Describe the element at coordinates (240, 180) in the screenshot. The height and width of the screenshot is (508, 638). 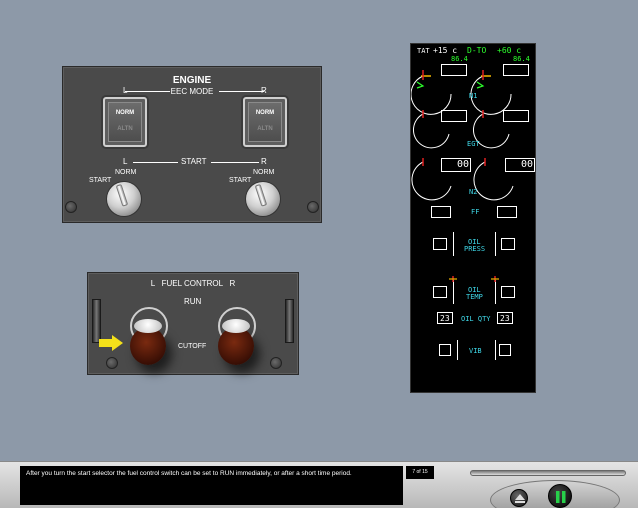
I see `knob-right-start-label: START` at that location.